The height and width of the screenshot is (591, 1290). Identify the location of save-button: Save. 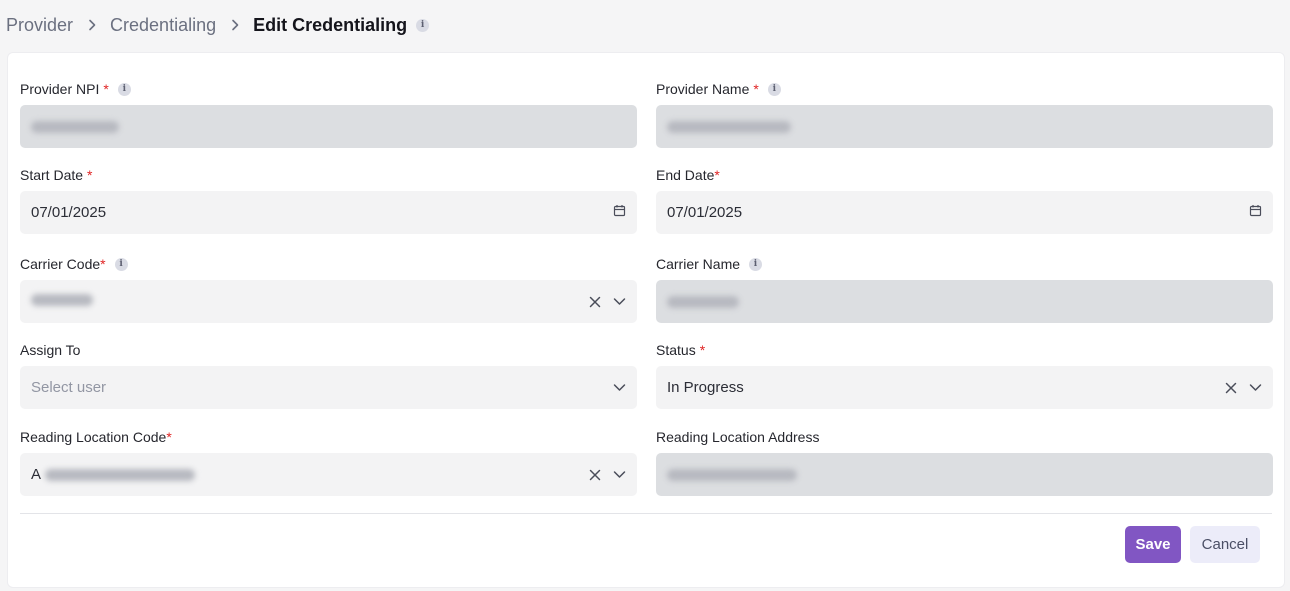
(1153, 544).